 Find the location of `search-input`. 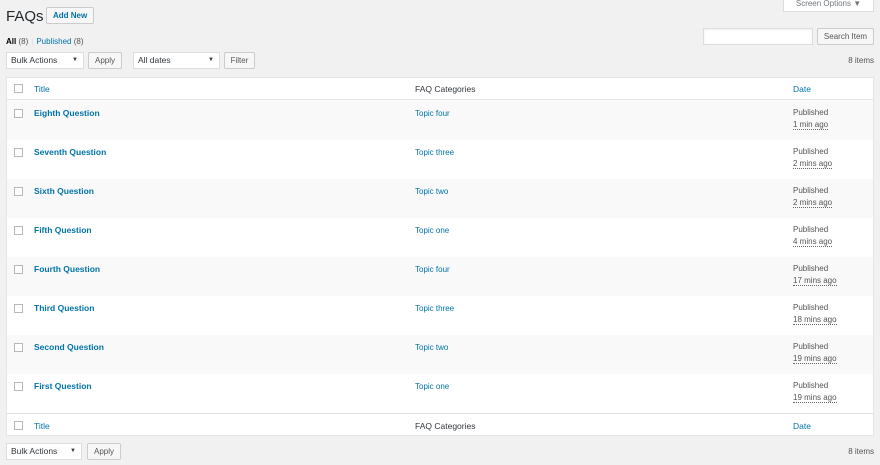

search-input is located at coordinates (758, 36).